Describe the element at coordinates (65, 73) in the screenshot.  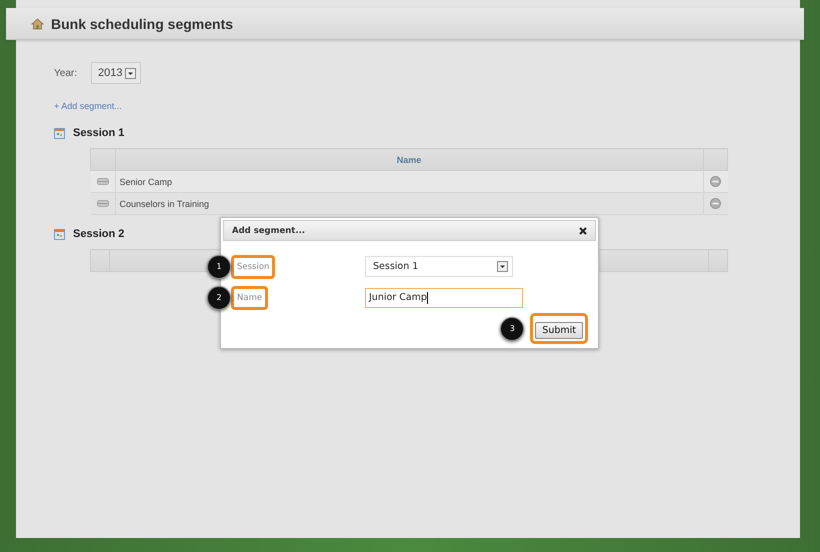
I see `year-label: Year:` at that location.